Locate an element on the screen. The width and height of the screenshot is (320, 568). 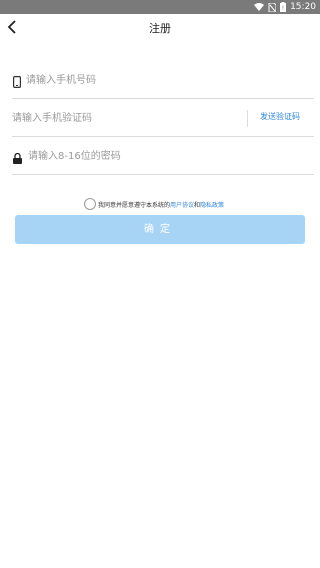
wifi-icon is located at coordinates (259, 7).